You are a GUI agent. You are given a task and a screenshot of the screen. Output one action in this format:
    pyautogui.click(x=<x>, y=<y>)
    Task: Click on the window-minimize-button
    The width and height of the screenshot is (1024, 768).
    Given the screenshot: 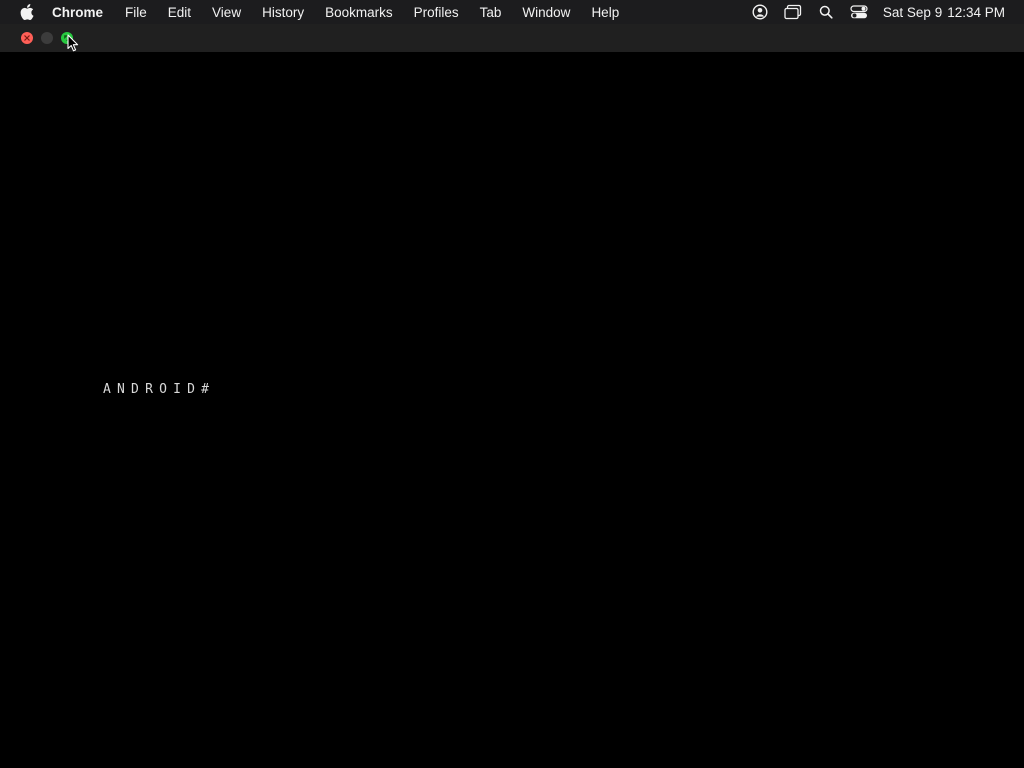 What is the action you would take?
    pyautogui.click(x=47, y=38)
    